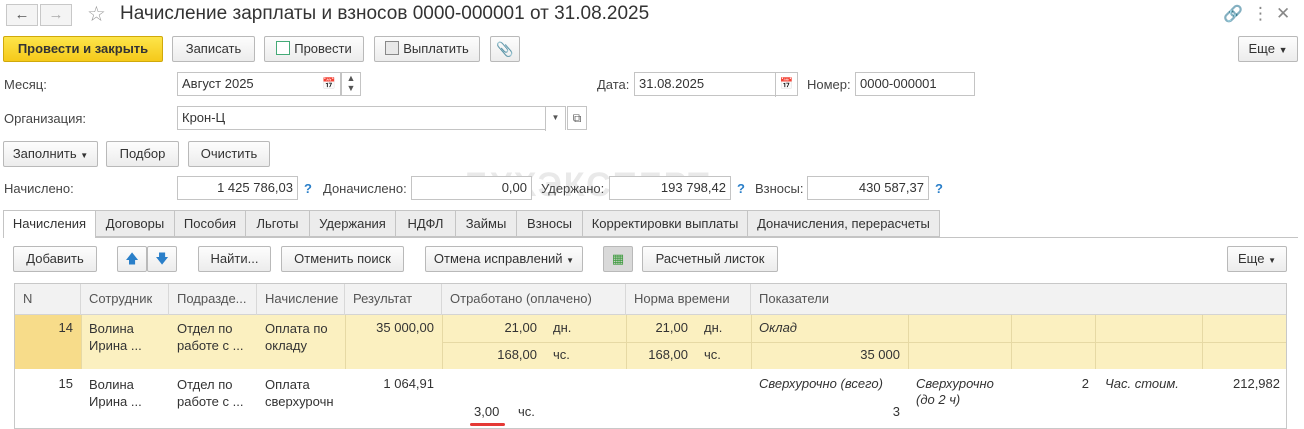 Image resolution: width=1304 pixels, height=429 pixels. Describe the element at coordinates (1233, 14) in the screenshot. I see `link-icon: 🔗` at that location.